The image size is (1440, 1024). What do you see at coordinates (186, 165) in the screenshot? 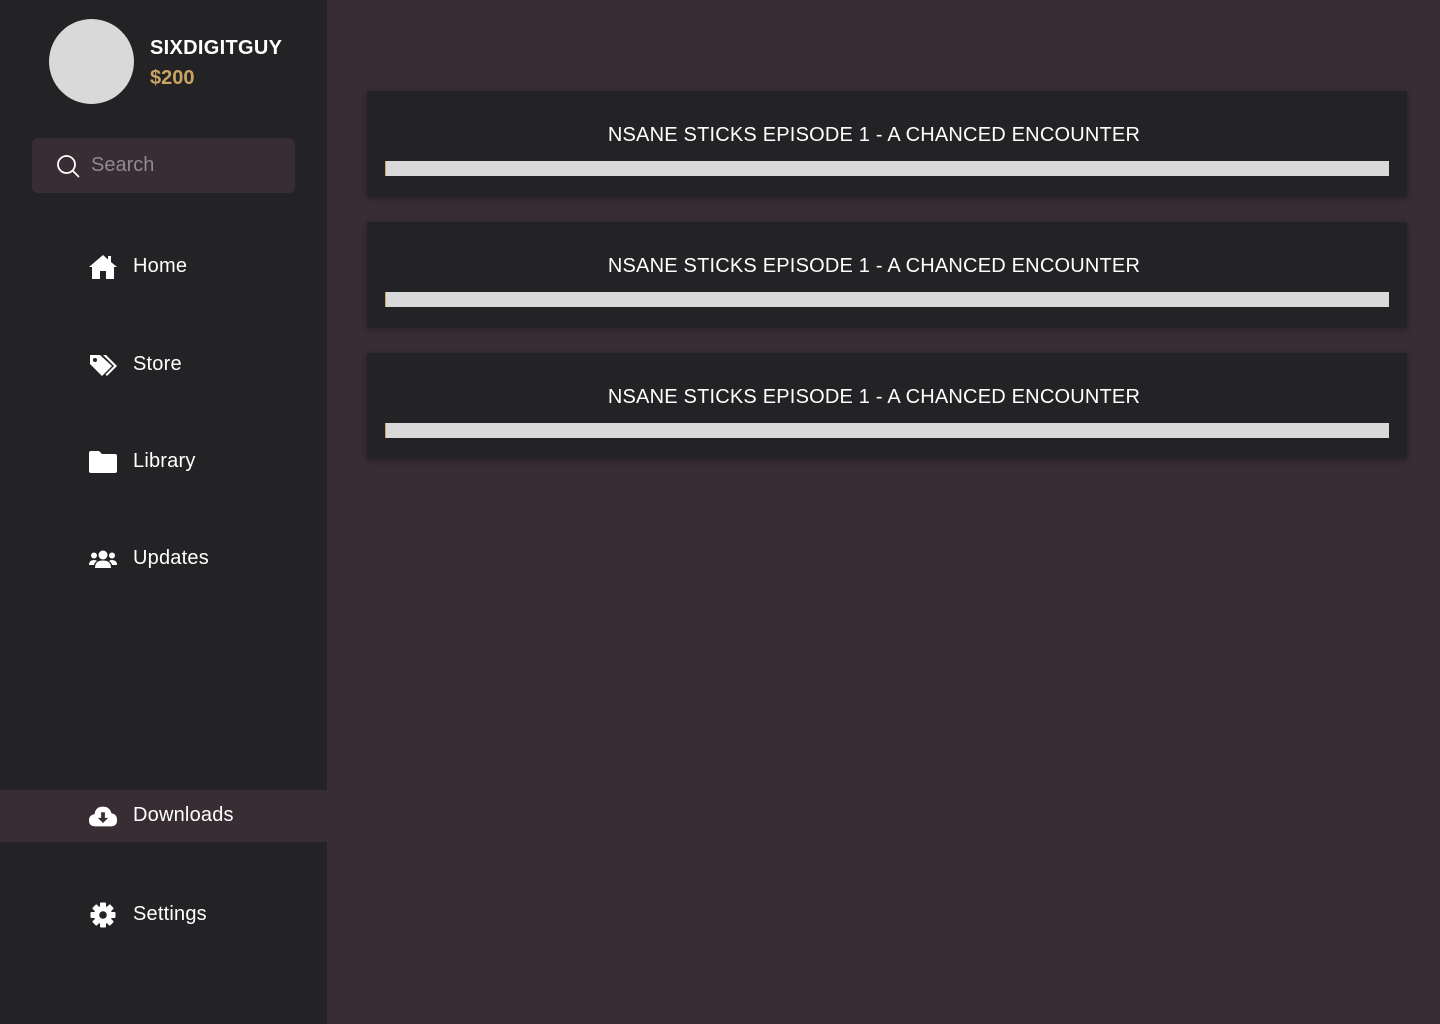
I see `search-input` at bounding box center [186, 165].